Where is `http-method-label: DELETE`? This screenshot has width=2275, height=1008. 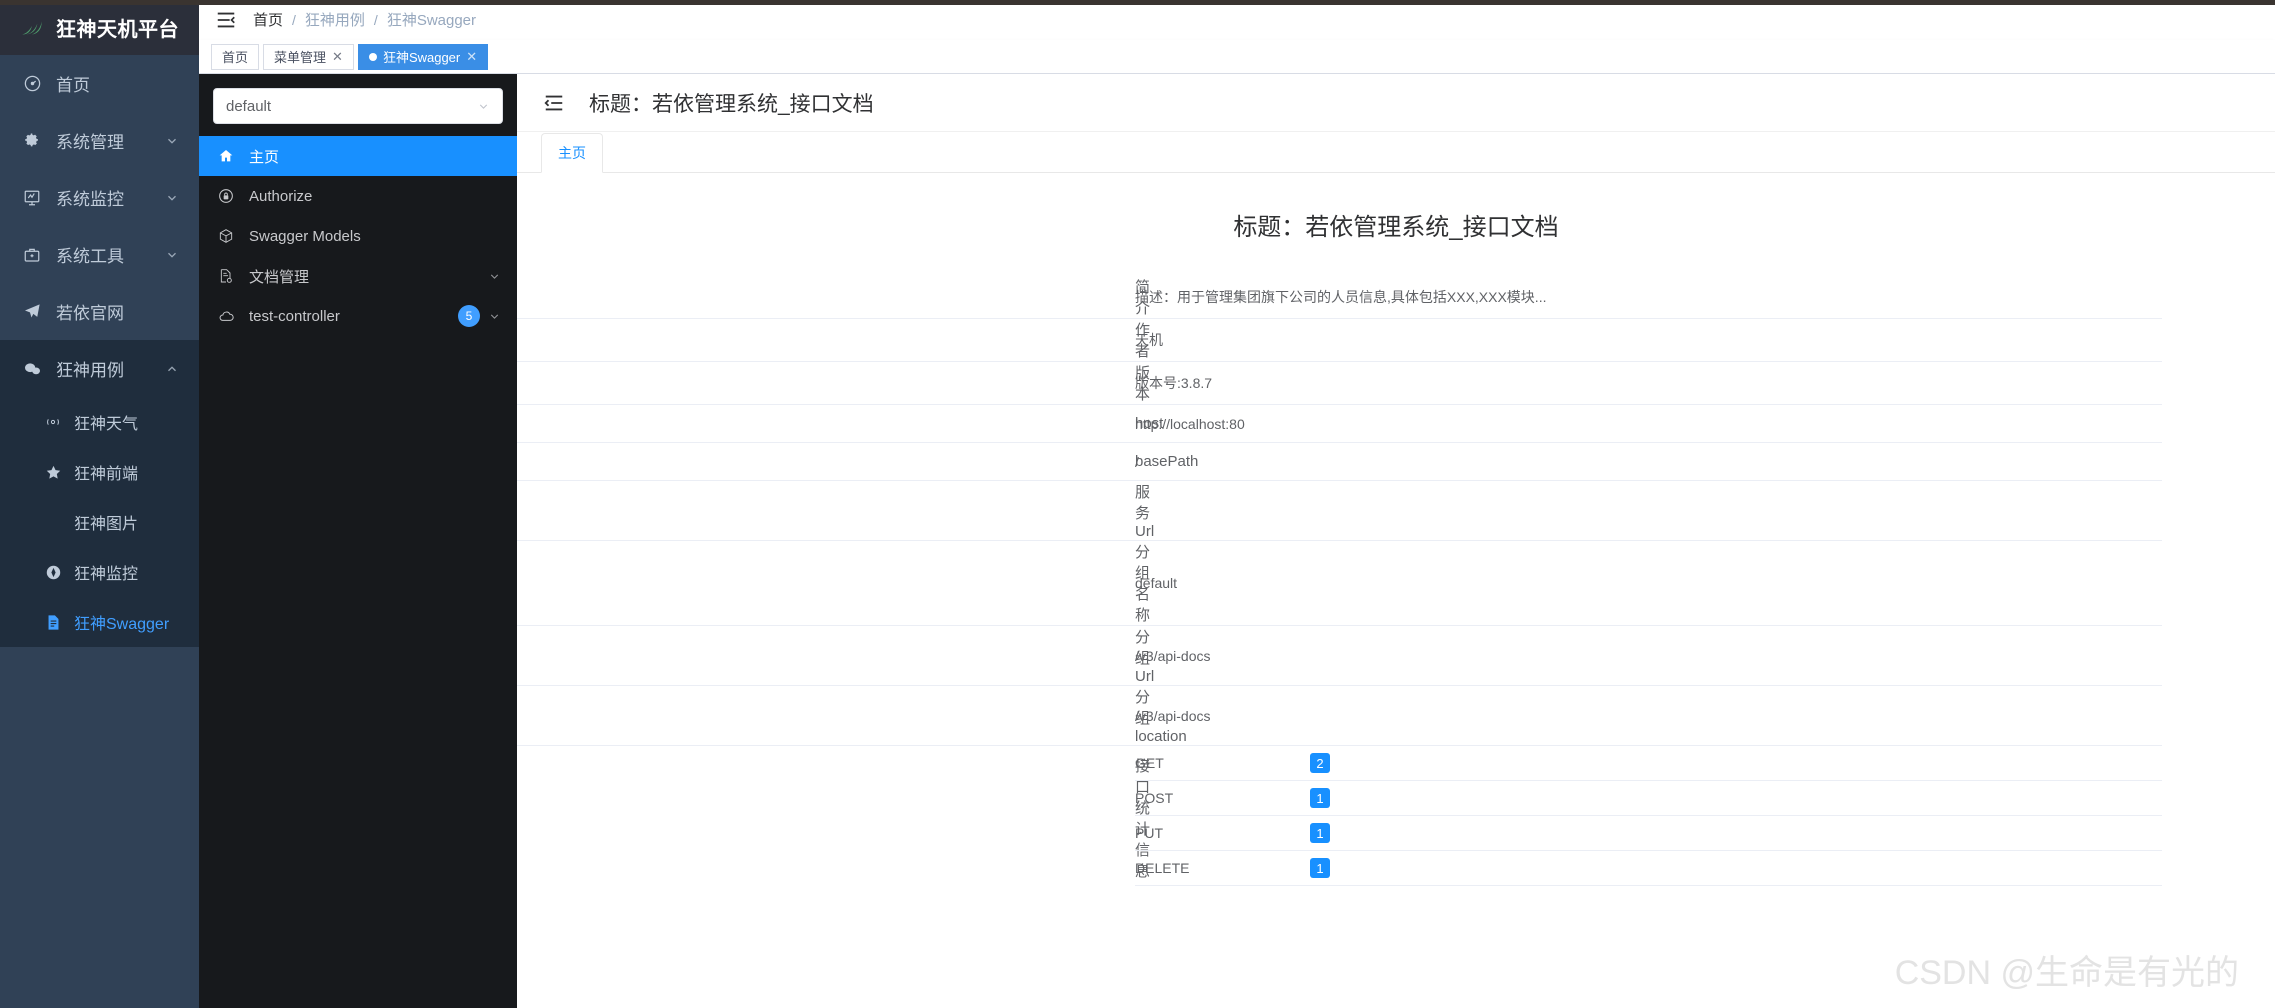 http-method-label: DELETE is located at coordinates (1162, 868).